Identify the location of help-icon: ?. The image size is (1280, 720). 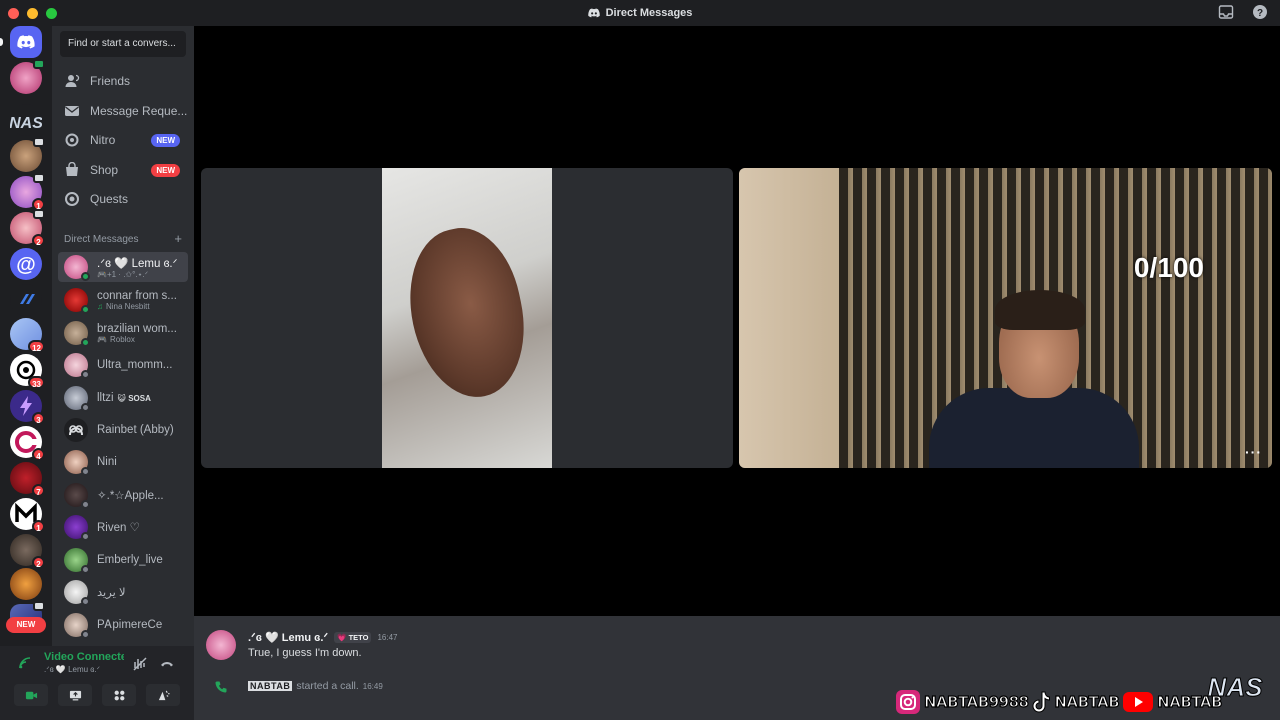
(1260, 12).